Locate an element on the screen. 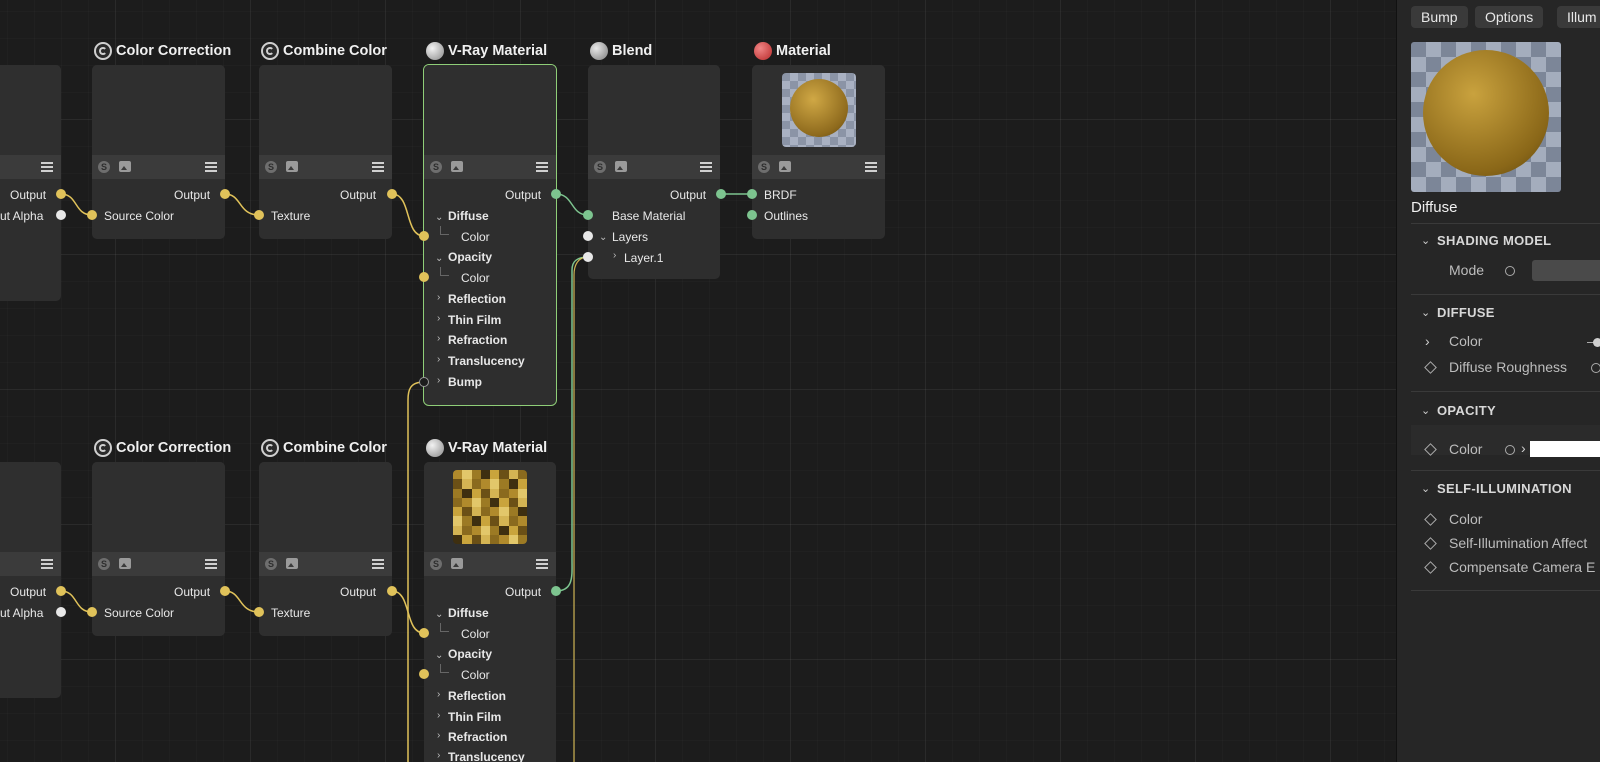 The image size is (1600, 762). slider-knob is located at coordinates (1596, 342).